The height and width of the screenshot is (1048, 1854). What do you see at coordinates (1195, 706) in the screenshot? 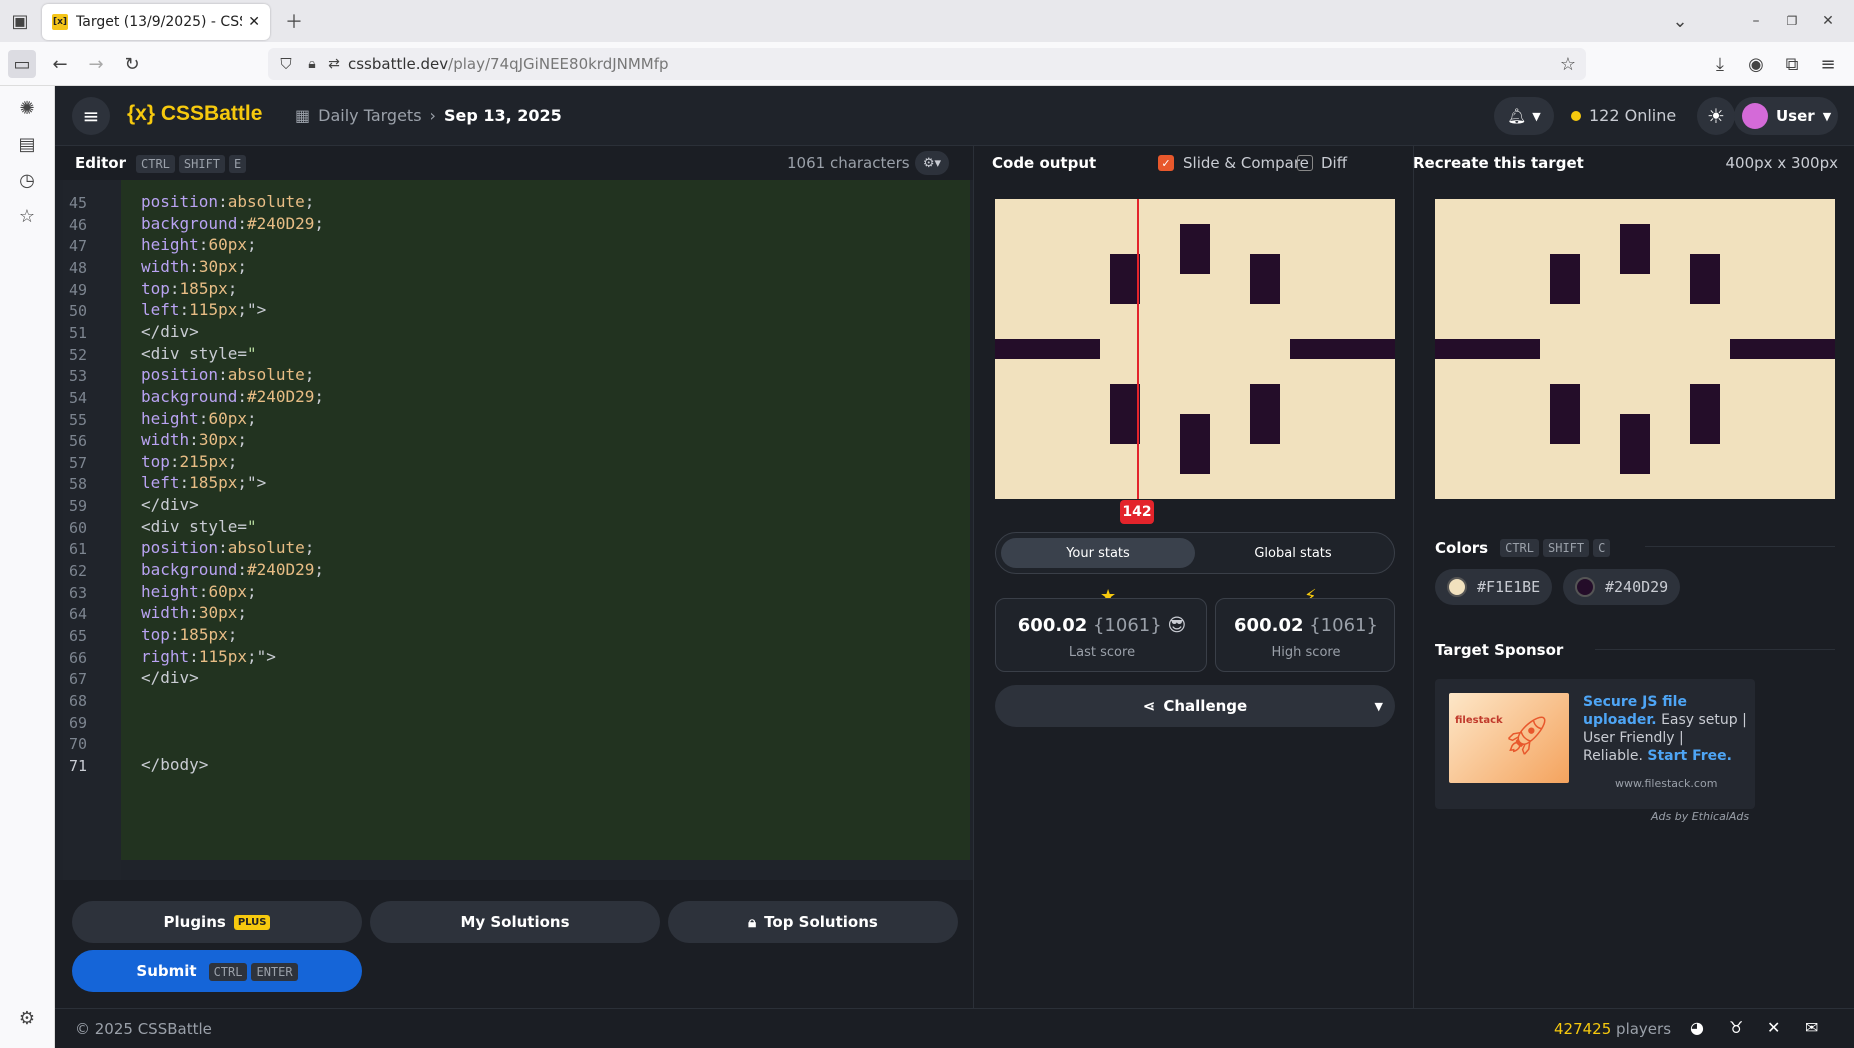
I see `challenge-button: ⋖ Challenge ▼` at bounding box center [1195, 706].